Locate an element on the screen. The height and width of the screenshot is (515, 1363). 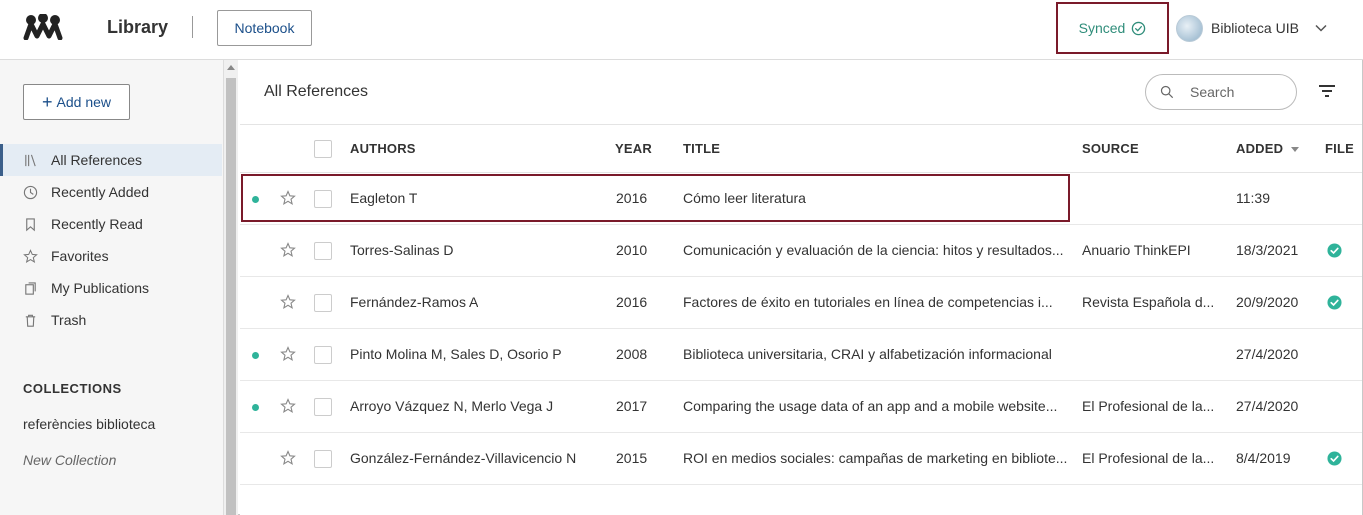
account-menu: Biblioteca UIB is located at coordinates (1251, 28).